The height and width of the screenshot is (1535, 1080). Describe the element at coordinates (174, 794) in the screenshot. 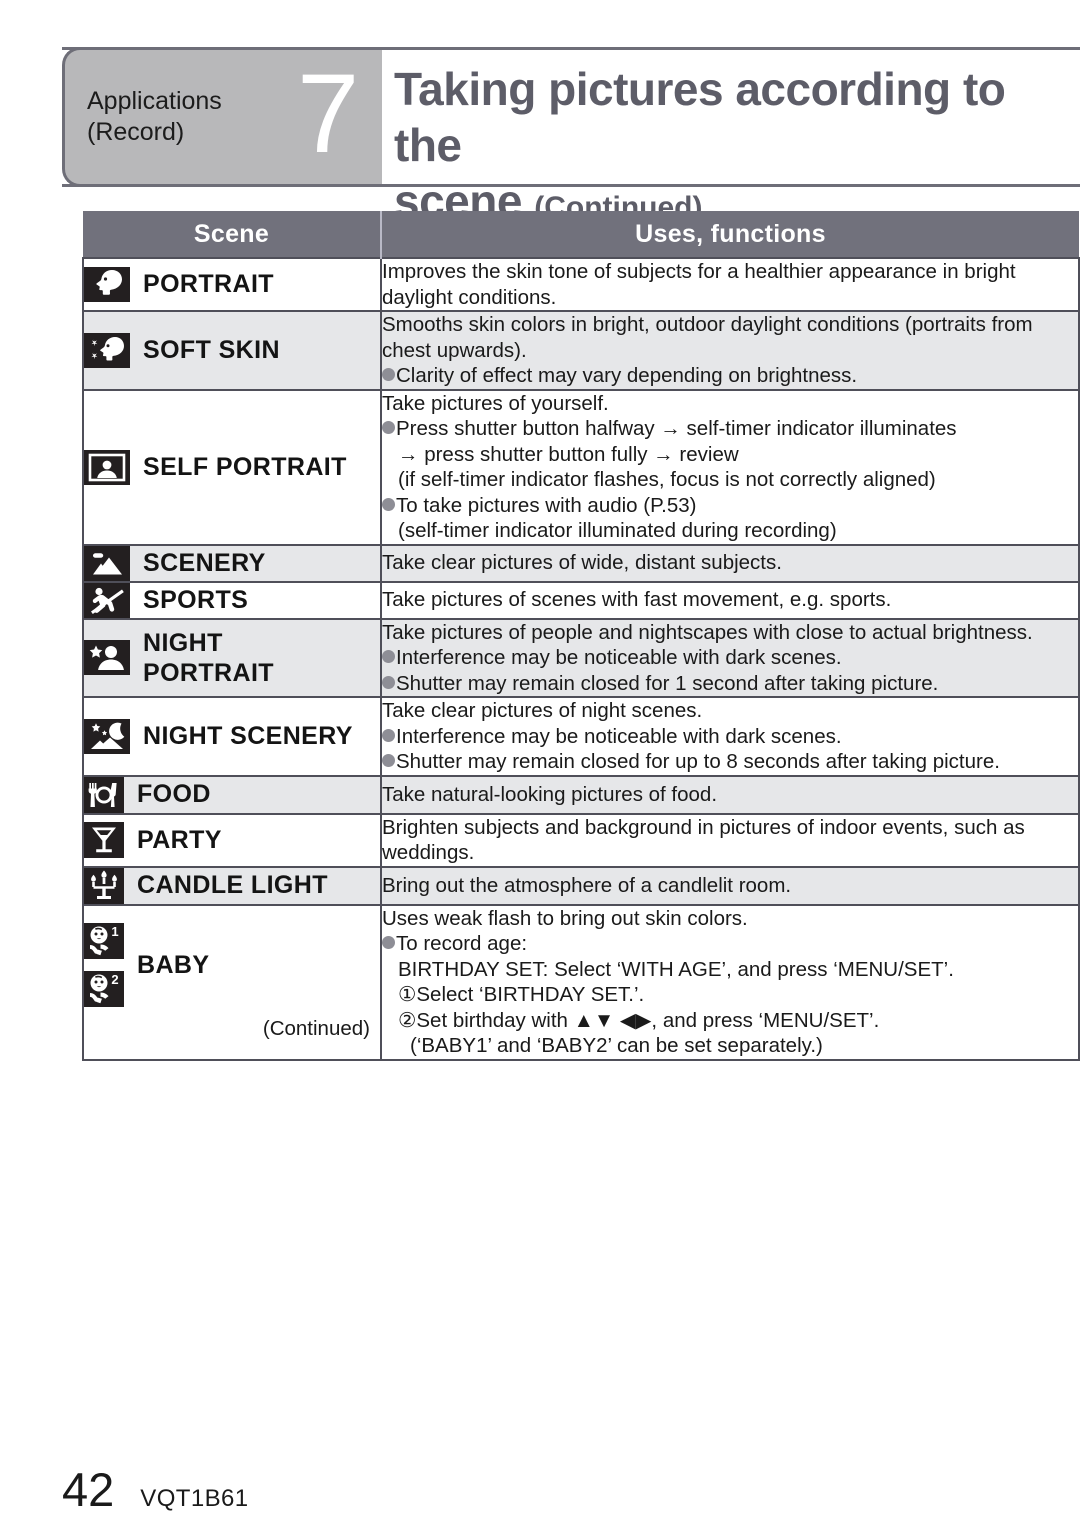

I see `scene-name: FOOD` at that location.